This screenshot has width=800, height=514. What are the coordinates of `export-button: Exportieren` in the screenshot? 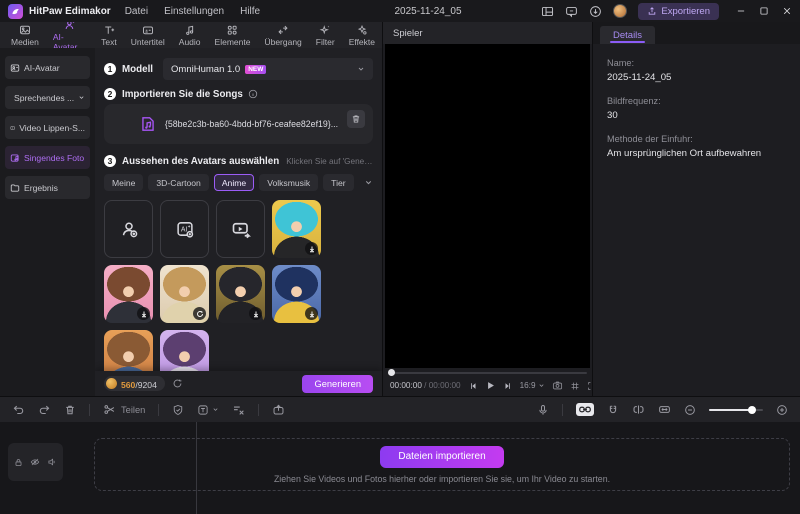 It's located at (678, 11).